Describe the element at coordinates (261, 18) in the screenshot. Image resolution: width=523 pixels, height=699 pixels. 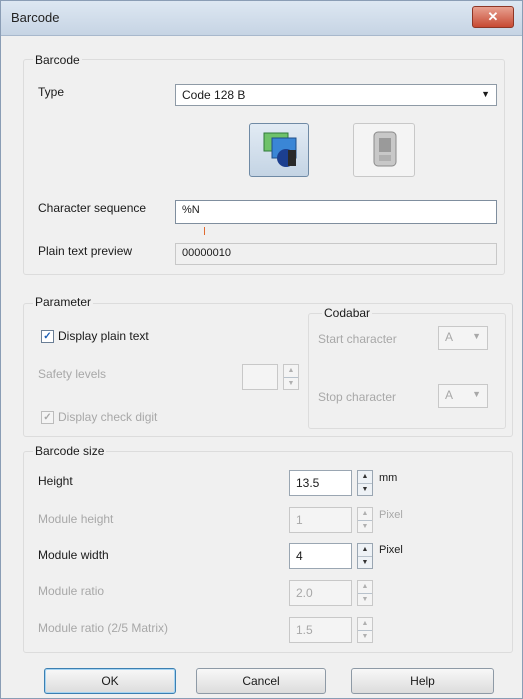
I see `title-bar: Barcode ✕` at that location.